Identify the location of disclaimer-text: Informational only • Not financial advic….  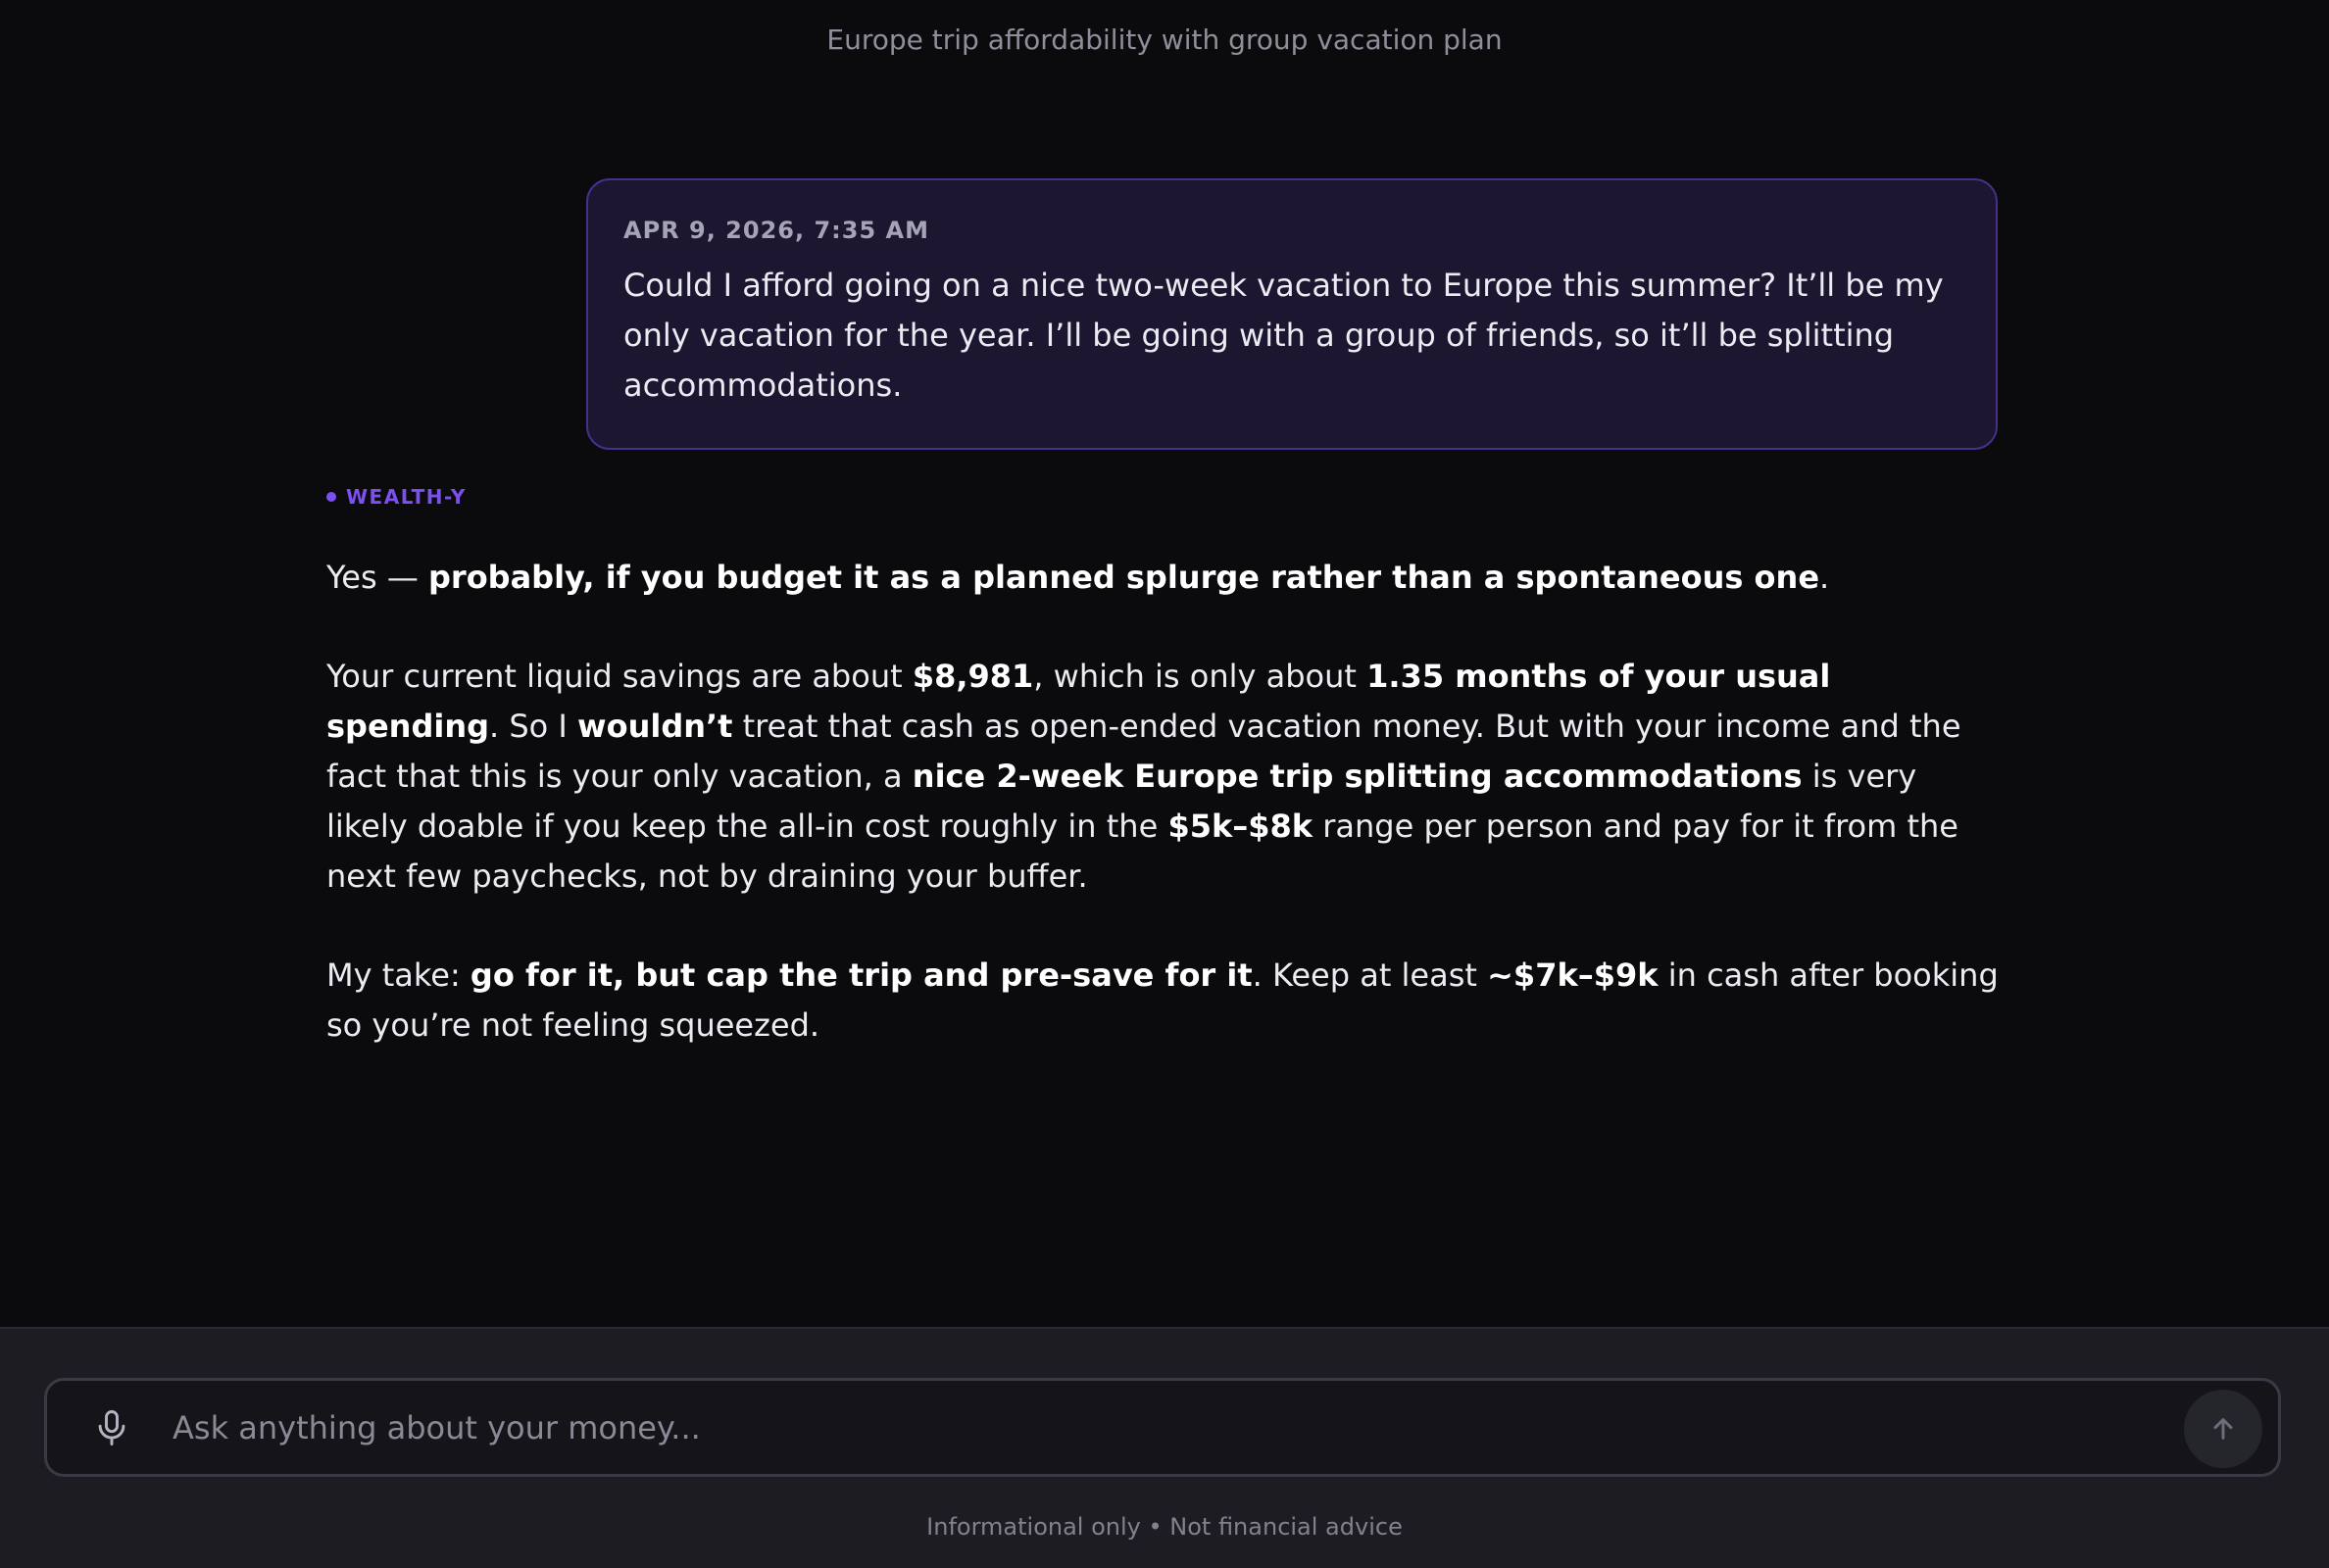
(1164, 1527).